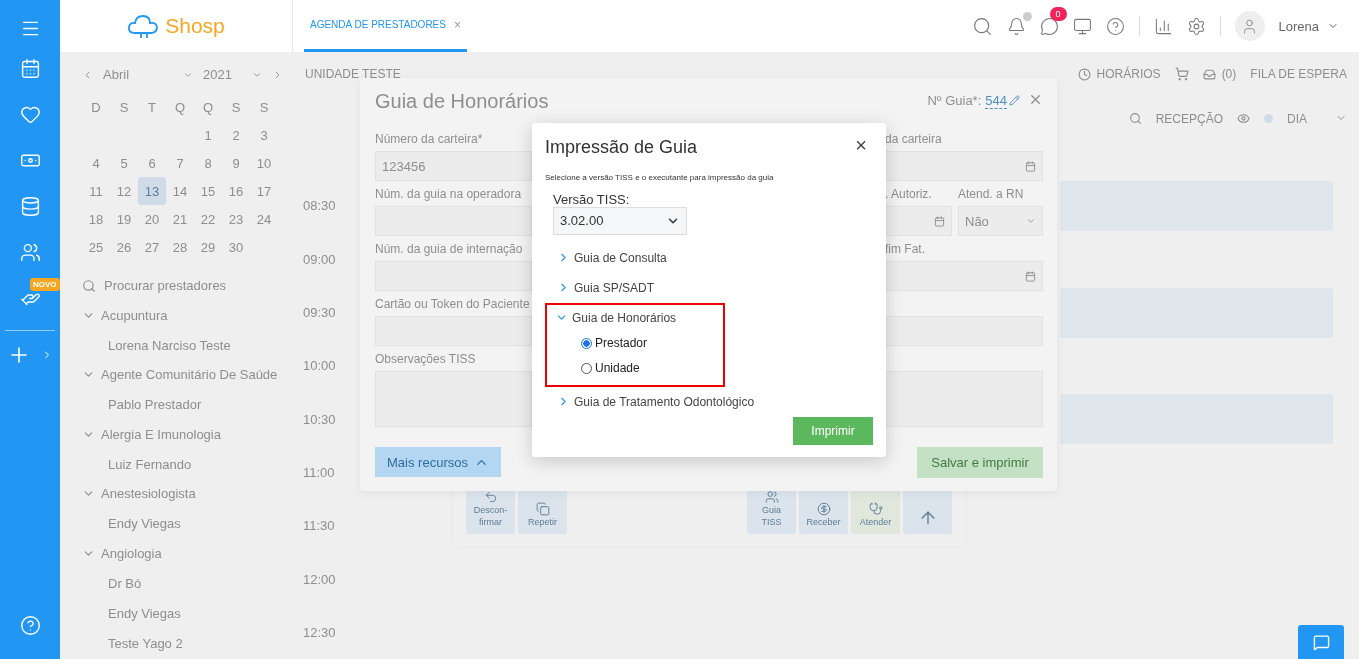 This screenshot has height=659, width=1359. I want to click on more-resources-button: Mais recursos, so click(438, 462).